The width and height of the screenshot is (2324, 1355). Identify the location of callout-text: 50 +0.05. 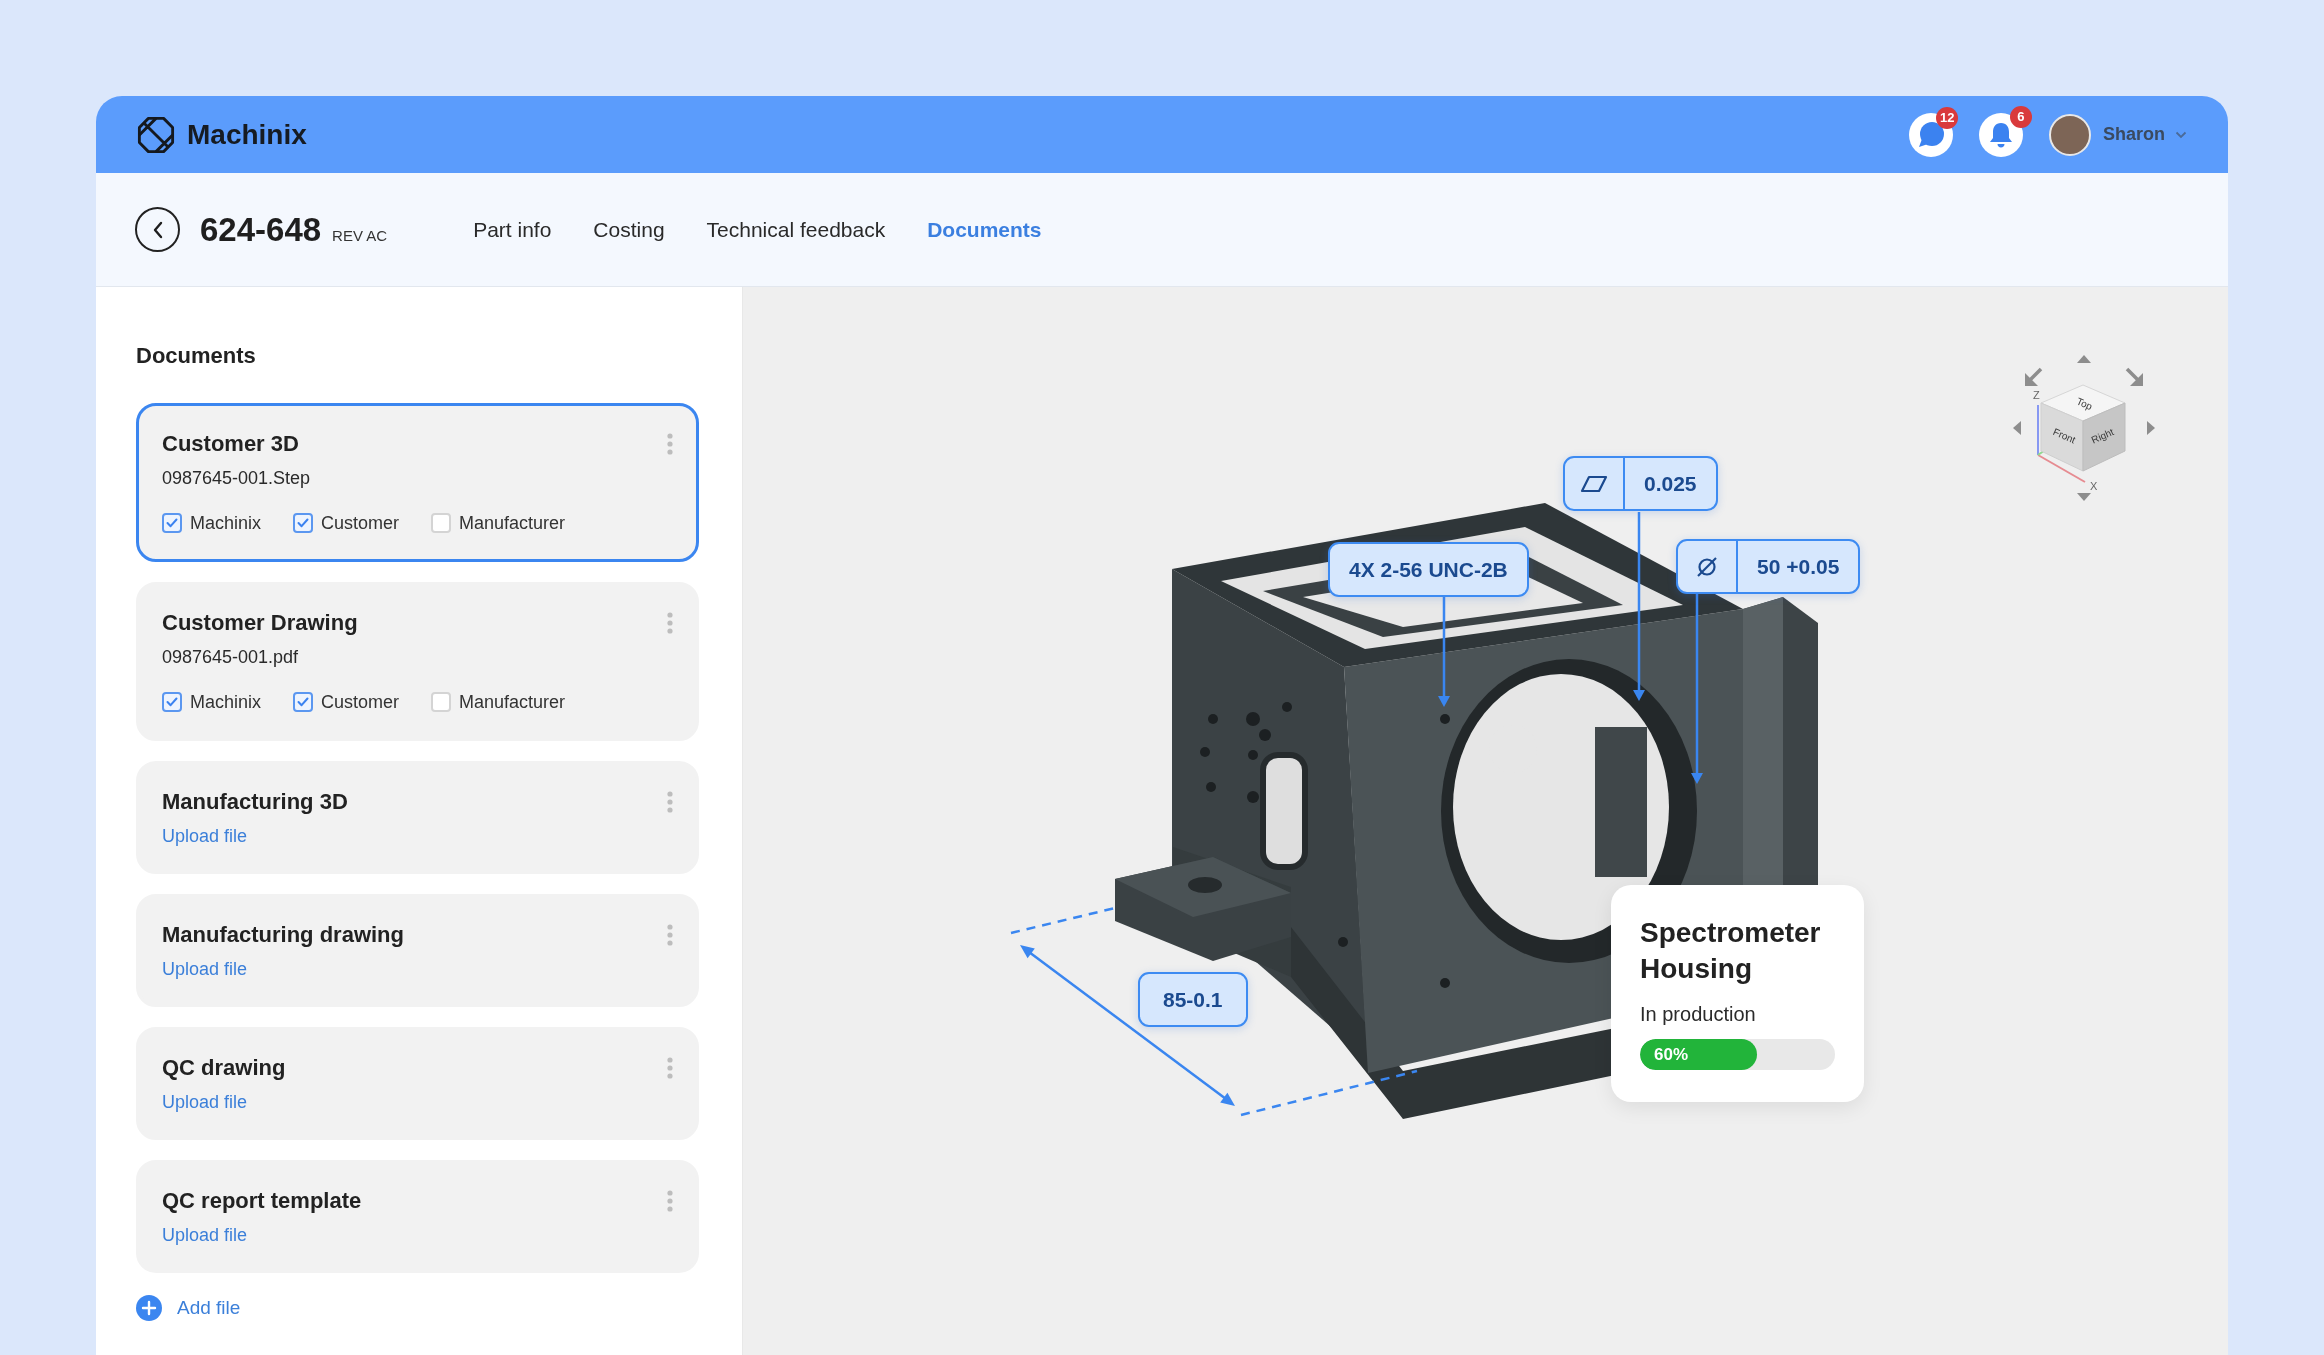
(1798, 566).